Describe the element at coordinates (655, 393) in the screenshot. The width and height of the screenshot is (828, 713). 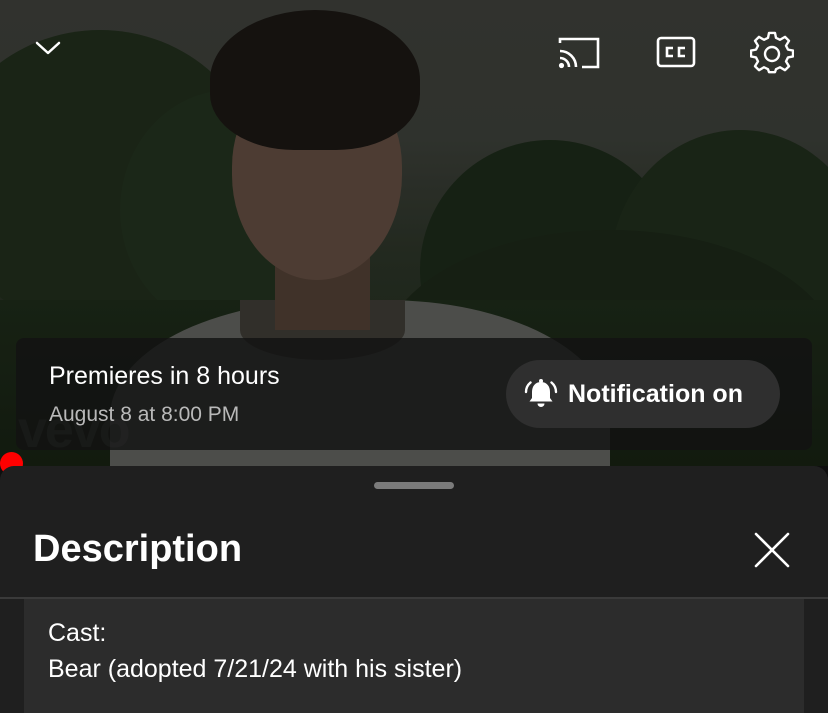
I see `notification-button-label: Notification on` at that location.